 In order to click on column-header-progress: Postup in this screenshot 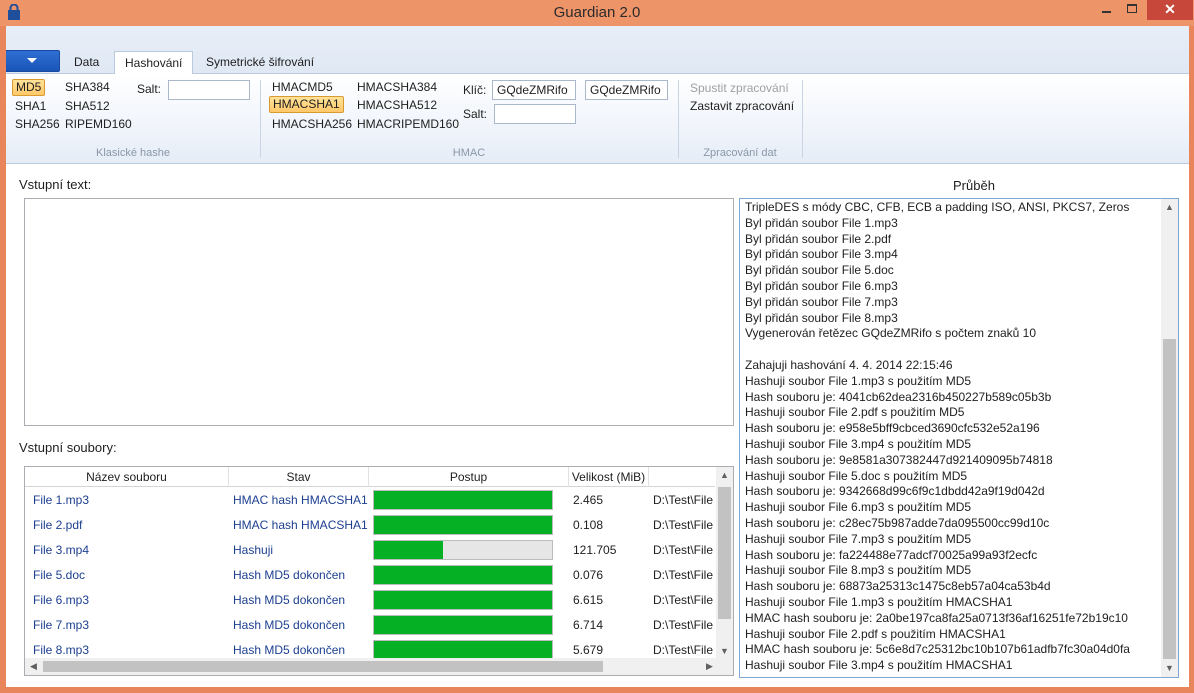, I will do `click(469, 477)`.